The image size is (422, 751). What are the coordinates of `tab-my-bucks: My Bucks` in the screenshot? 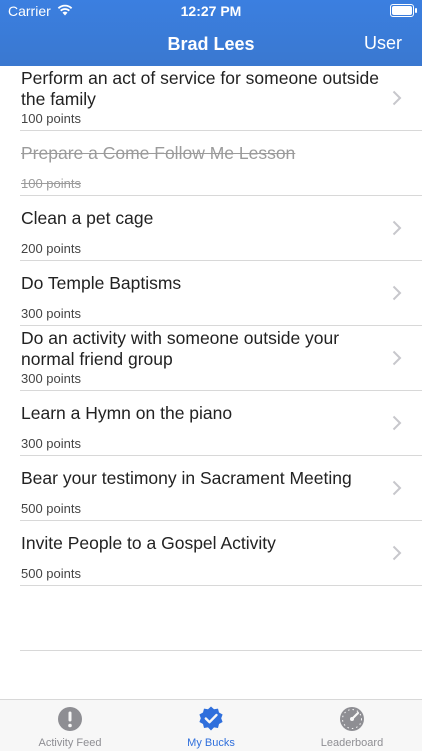 It's located at (211, 725).